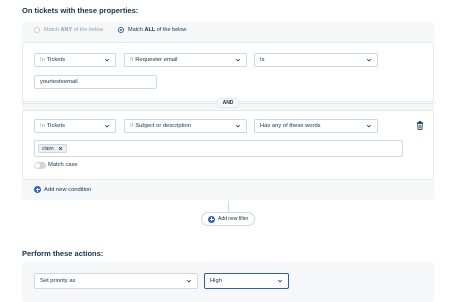  I want to click on close-icon, so click(60, 148).